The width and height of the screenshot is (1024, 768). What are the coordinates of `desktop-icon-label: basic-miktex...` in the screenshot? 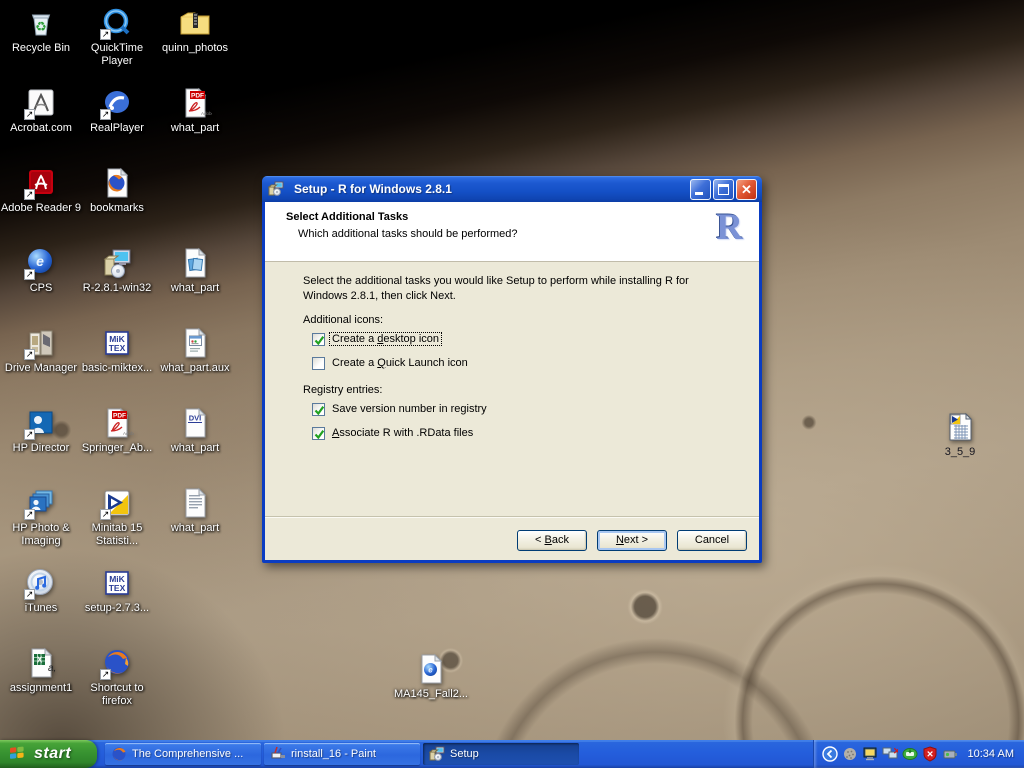 It's located at (117, 368).